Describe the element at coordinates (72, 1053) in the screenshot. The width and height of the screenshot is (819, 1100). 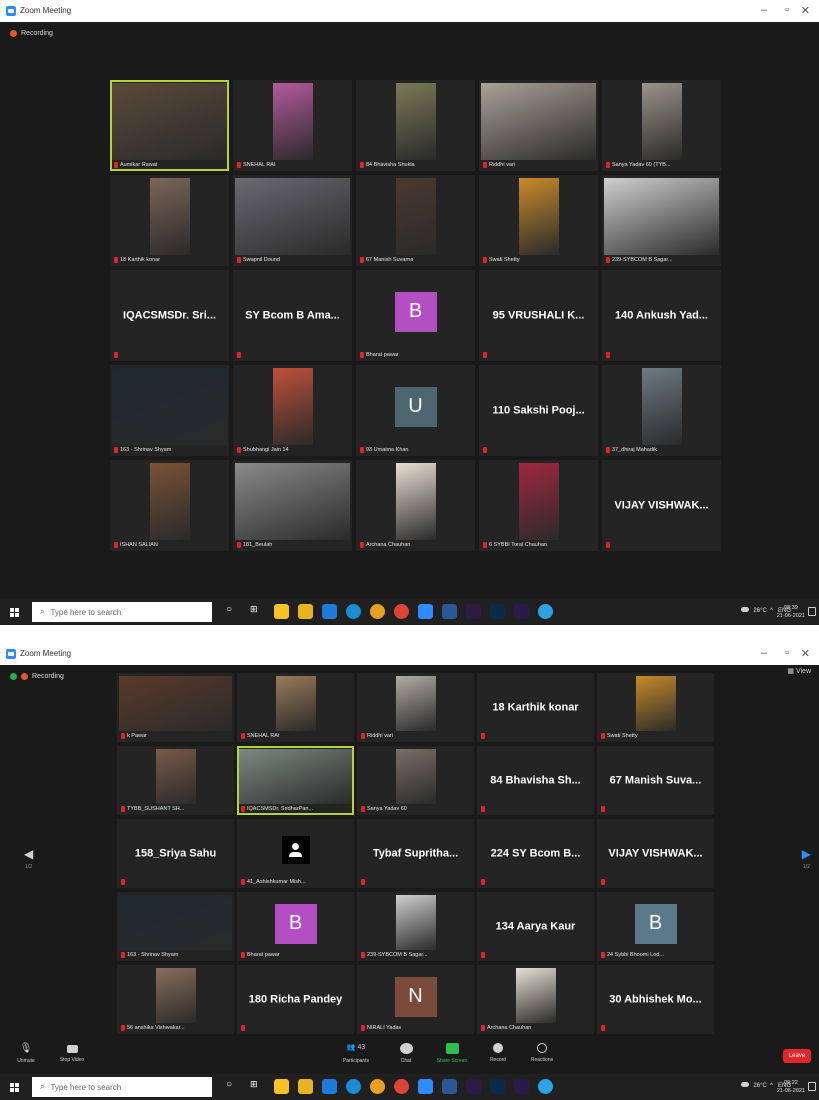
I see `stop-video-button: Stop Video` at that location.